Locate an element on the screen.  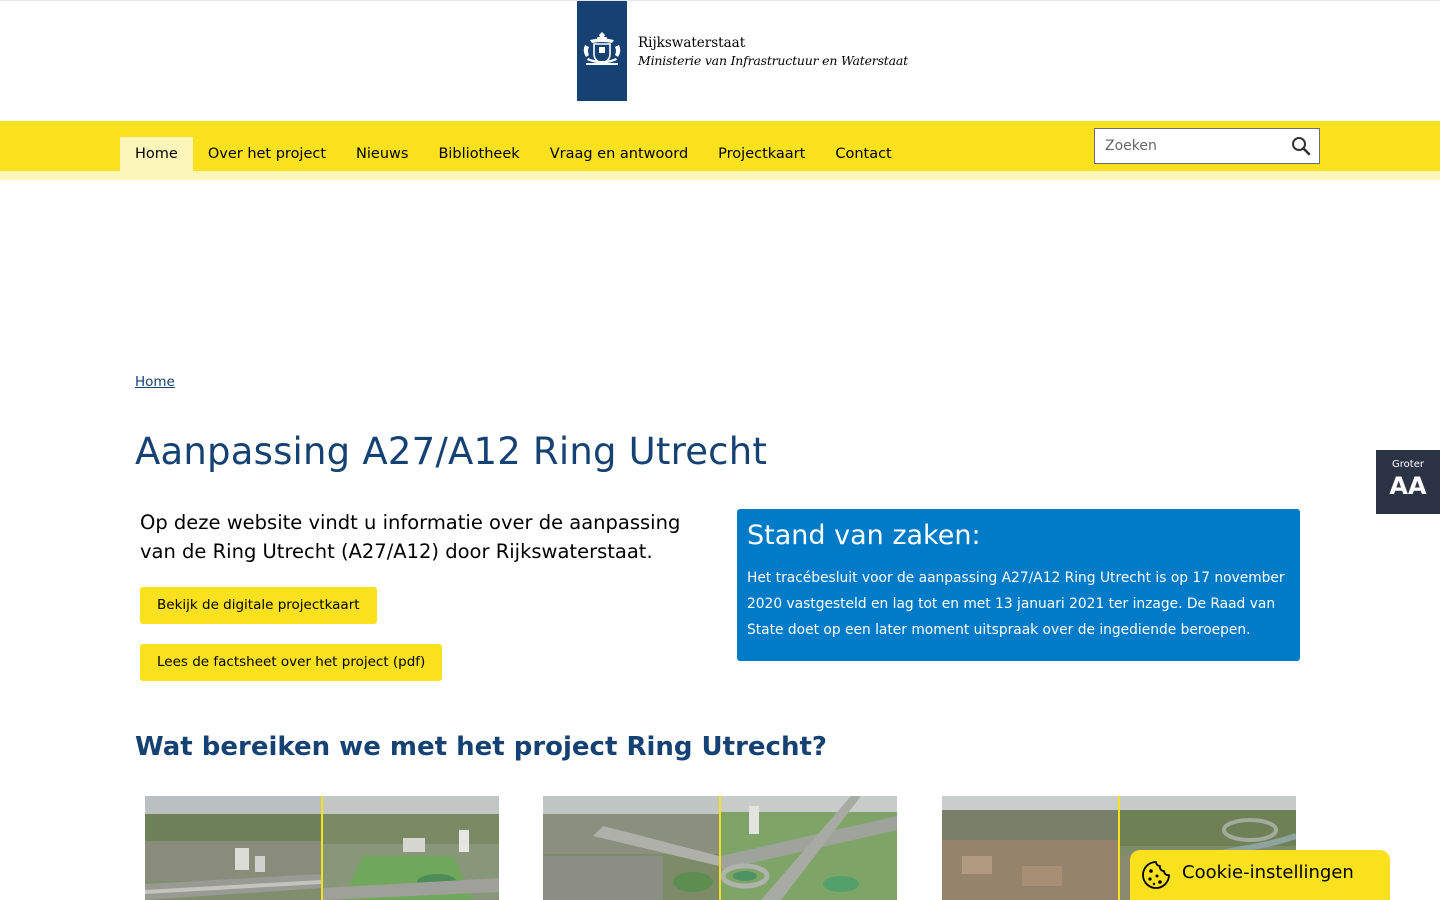
search-box is located at coordinates (1207, 146).